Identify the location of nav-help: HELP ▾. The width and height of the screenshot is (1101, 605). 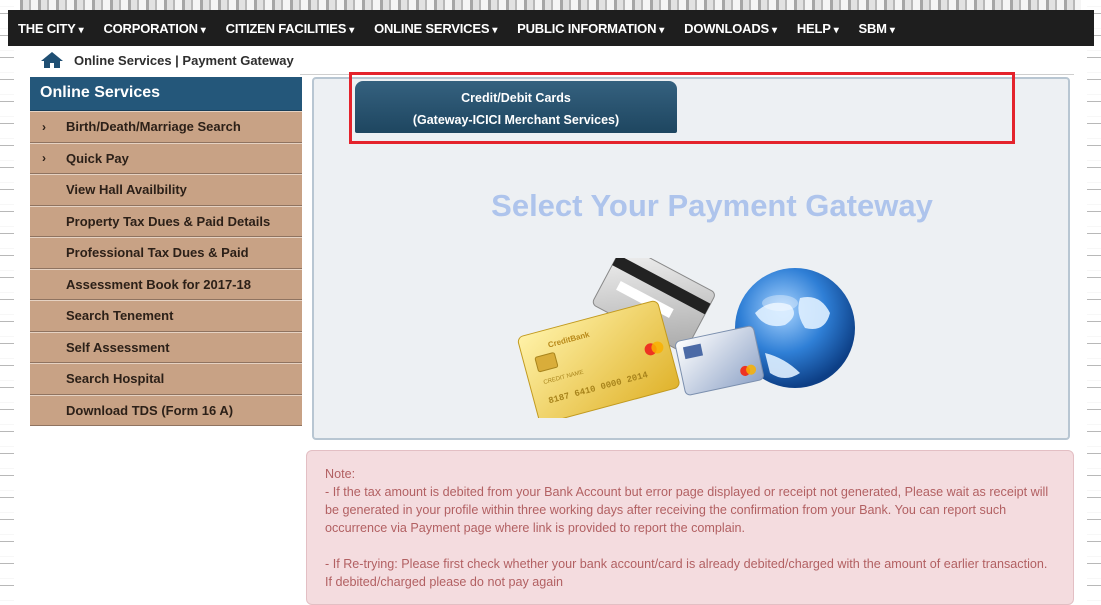
(818, 28).